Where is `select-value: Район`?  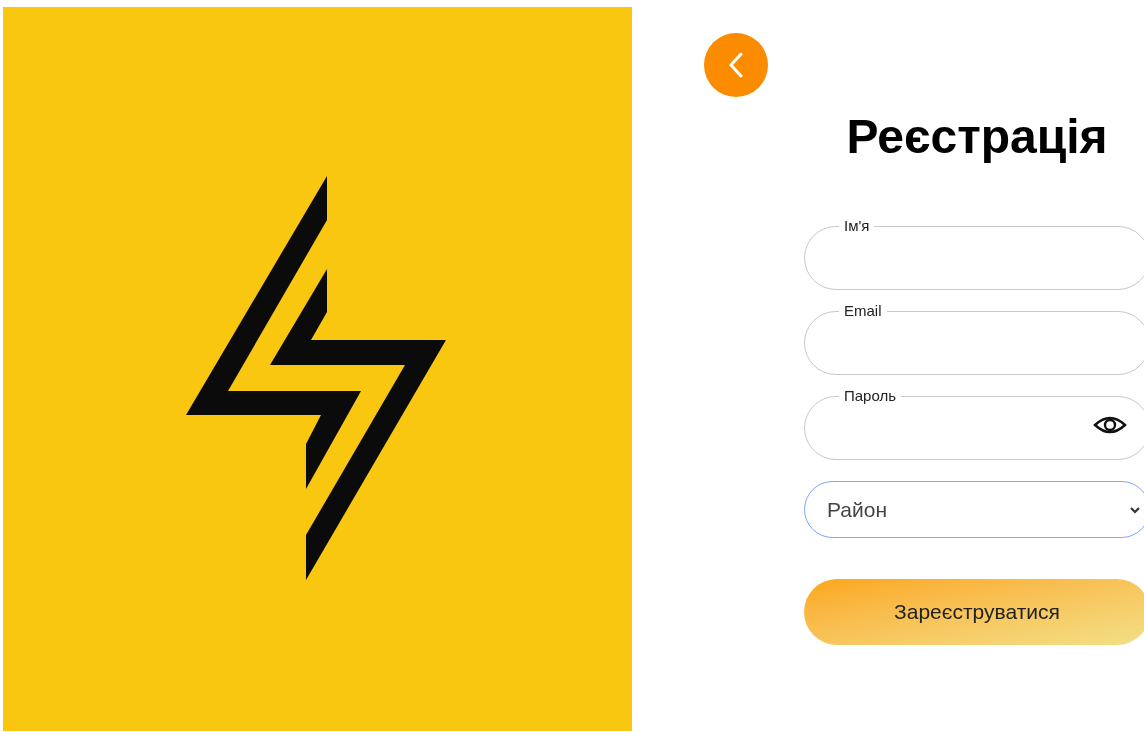 select-value: Район is located at coordinates (857, 509).